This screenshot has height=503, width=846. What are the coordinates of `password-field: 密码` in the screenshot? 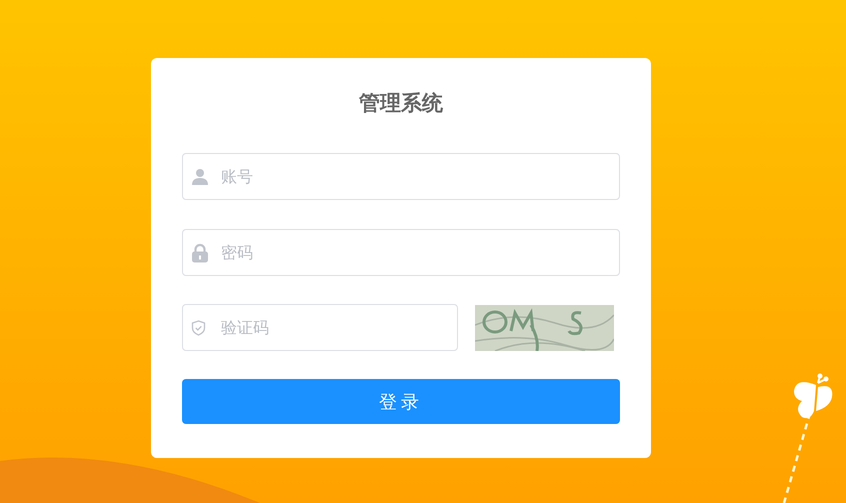 It's located at (401, 252).